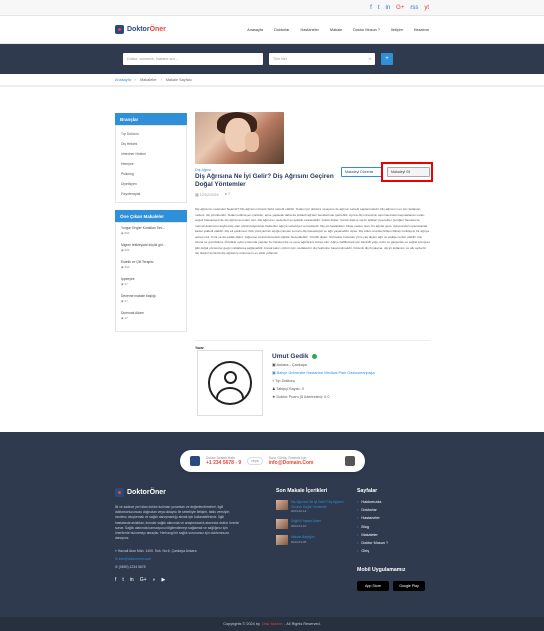  What do you see at coordinates (313, 540) in the screenshot?
I see `recent-article-item: Makale Başlığını 2024-01-05` at bounding box center [313, 540].